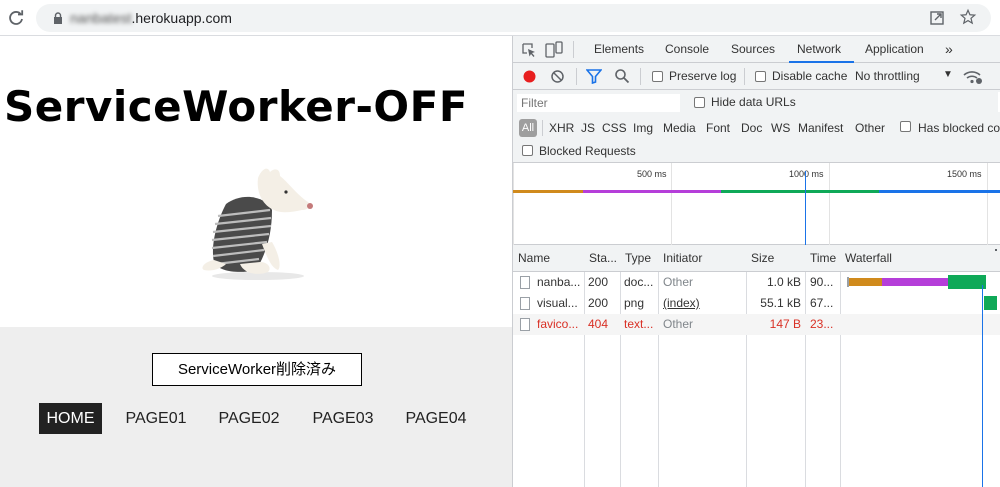  I want to click on type-filter-js: JS, so click(588, 128).